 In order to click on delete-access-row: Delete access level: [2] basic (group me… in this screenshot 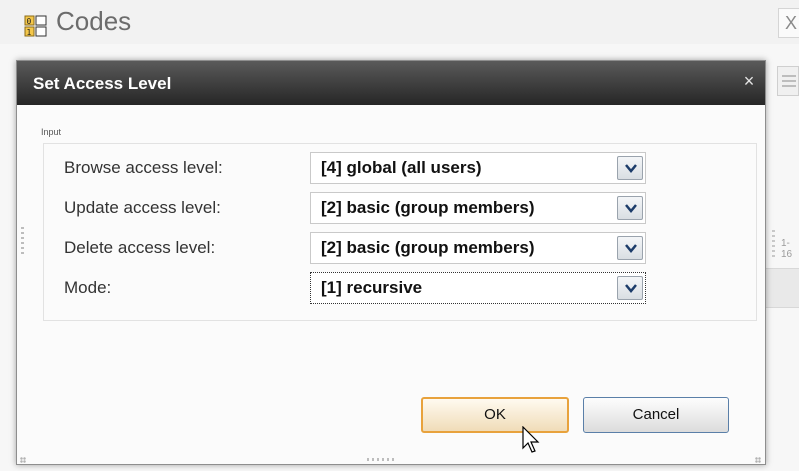, I will do `click(401, 248)`.